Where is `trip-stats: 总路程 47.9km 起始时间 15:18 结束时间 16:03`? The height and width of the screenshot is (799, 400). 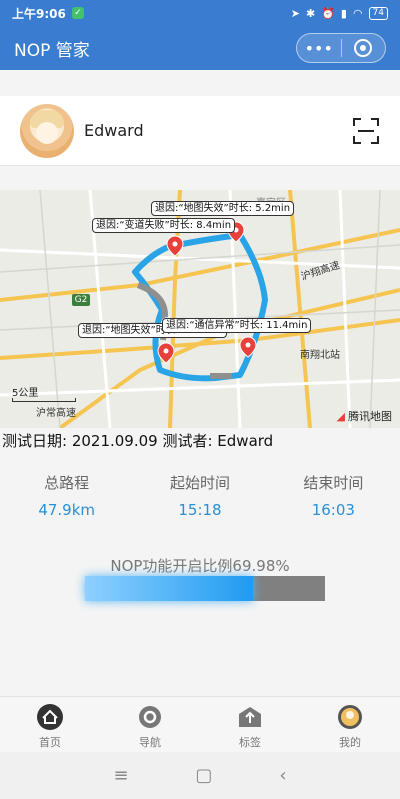
trip-stats: 总路程 47.9km 起始时间 15:18 结束时间 16:03 is located at coordinates (200, 495).